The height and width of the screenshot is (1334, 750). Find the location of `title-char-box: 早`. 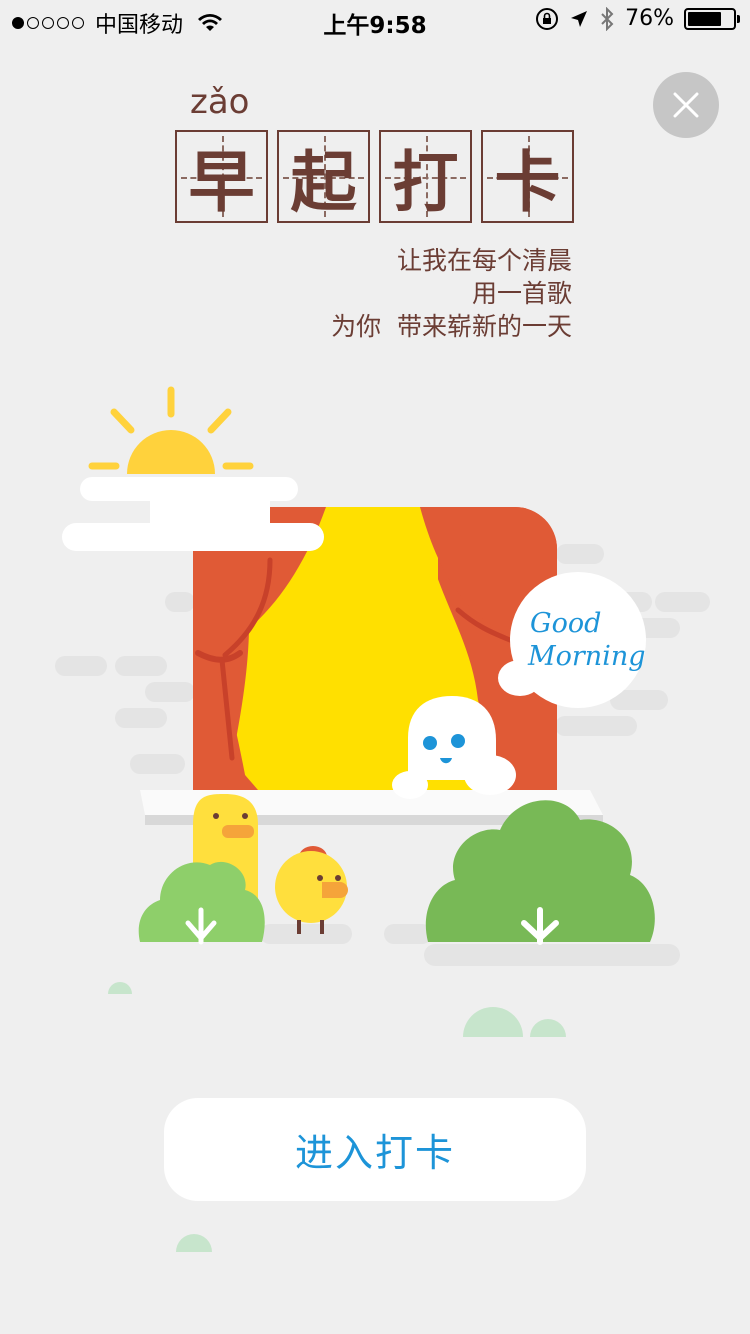

title-char-box: 早 is located at coordinates (221, 176).